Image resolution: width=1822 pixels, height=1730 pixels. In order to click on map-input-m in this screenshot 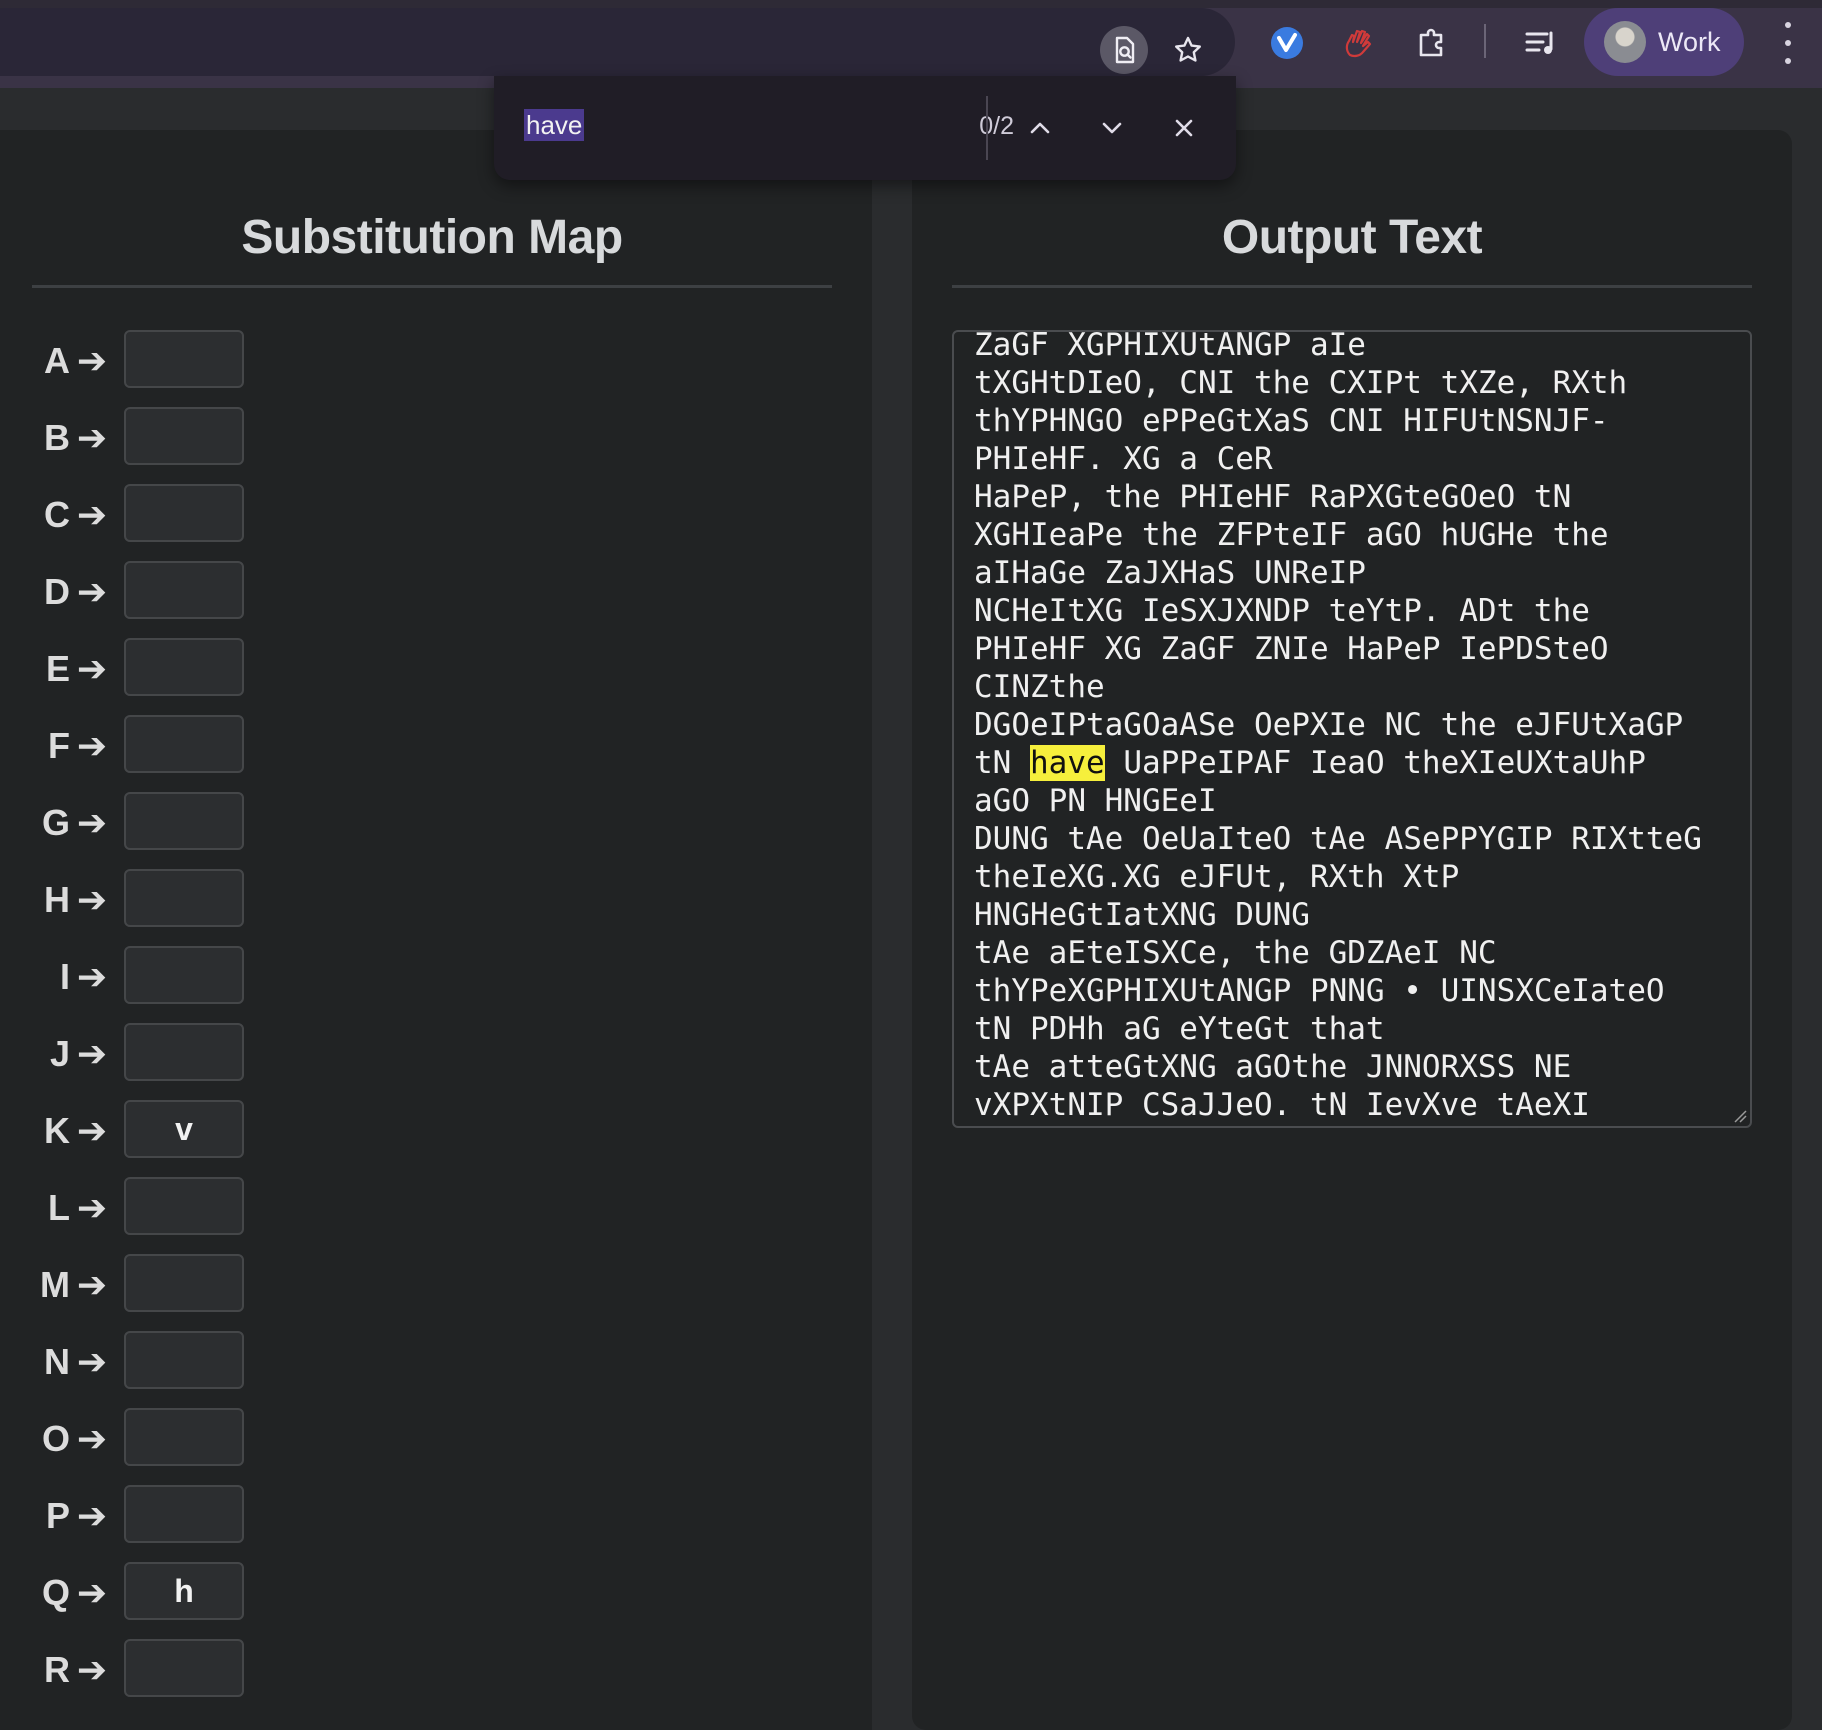, I will do `click(184, 1283)`.